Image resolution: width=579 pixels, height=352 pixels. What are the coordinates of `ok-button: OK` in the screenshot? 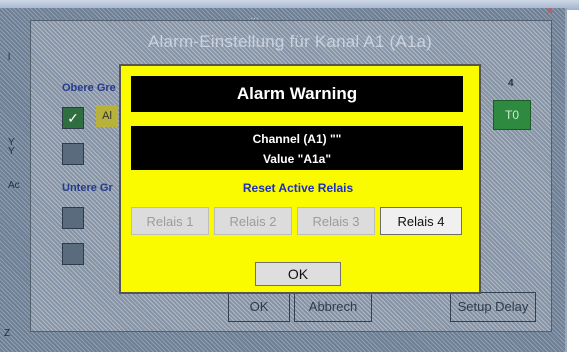 It's located at (298, 274).